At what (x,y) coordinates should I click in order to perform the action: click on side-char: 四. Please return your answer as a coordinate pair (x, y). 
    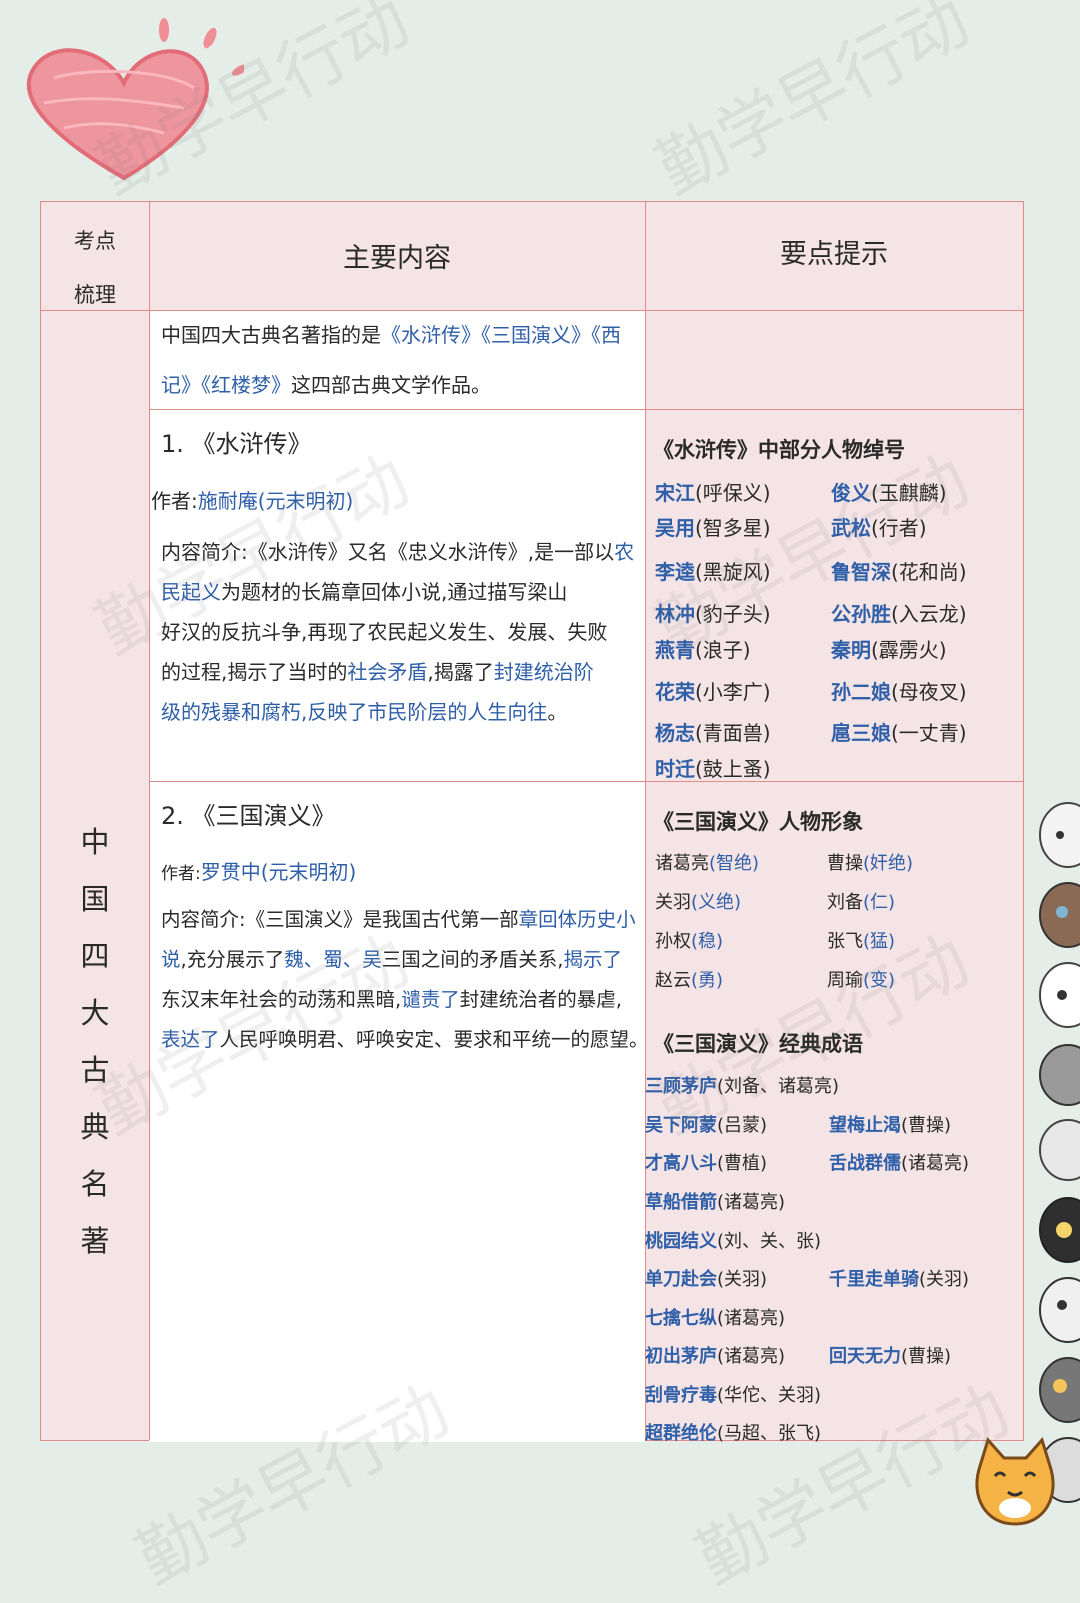
    Looking at the image, I should click on (95, 956).